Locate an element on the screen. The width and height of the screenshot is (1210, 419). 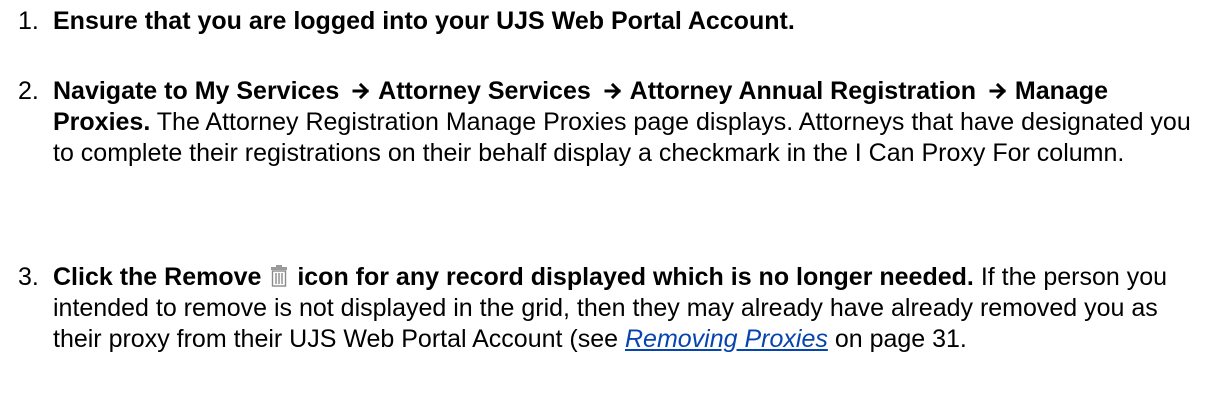
trash-icon is located at coordinates (279, 276).